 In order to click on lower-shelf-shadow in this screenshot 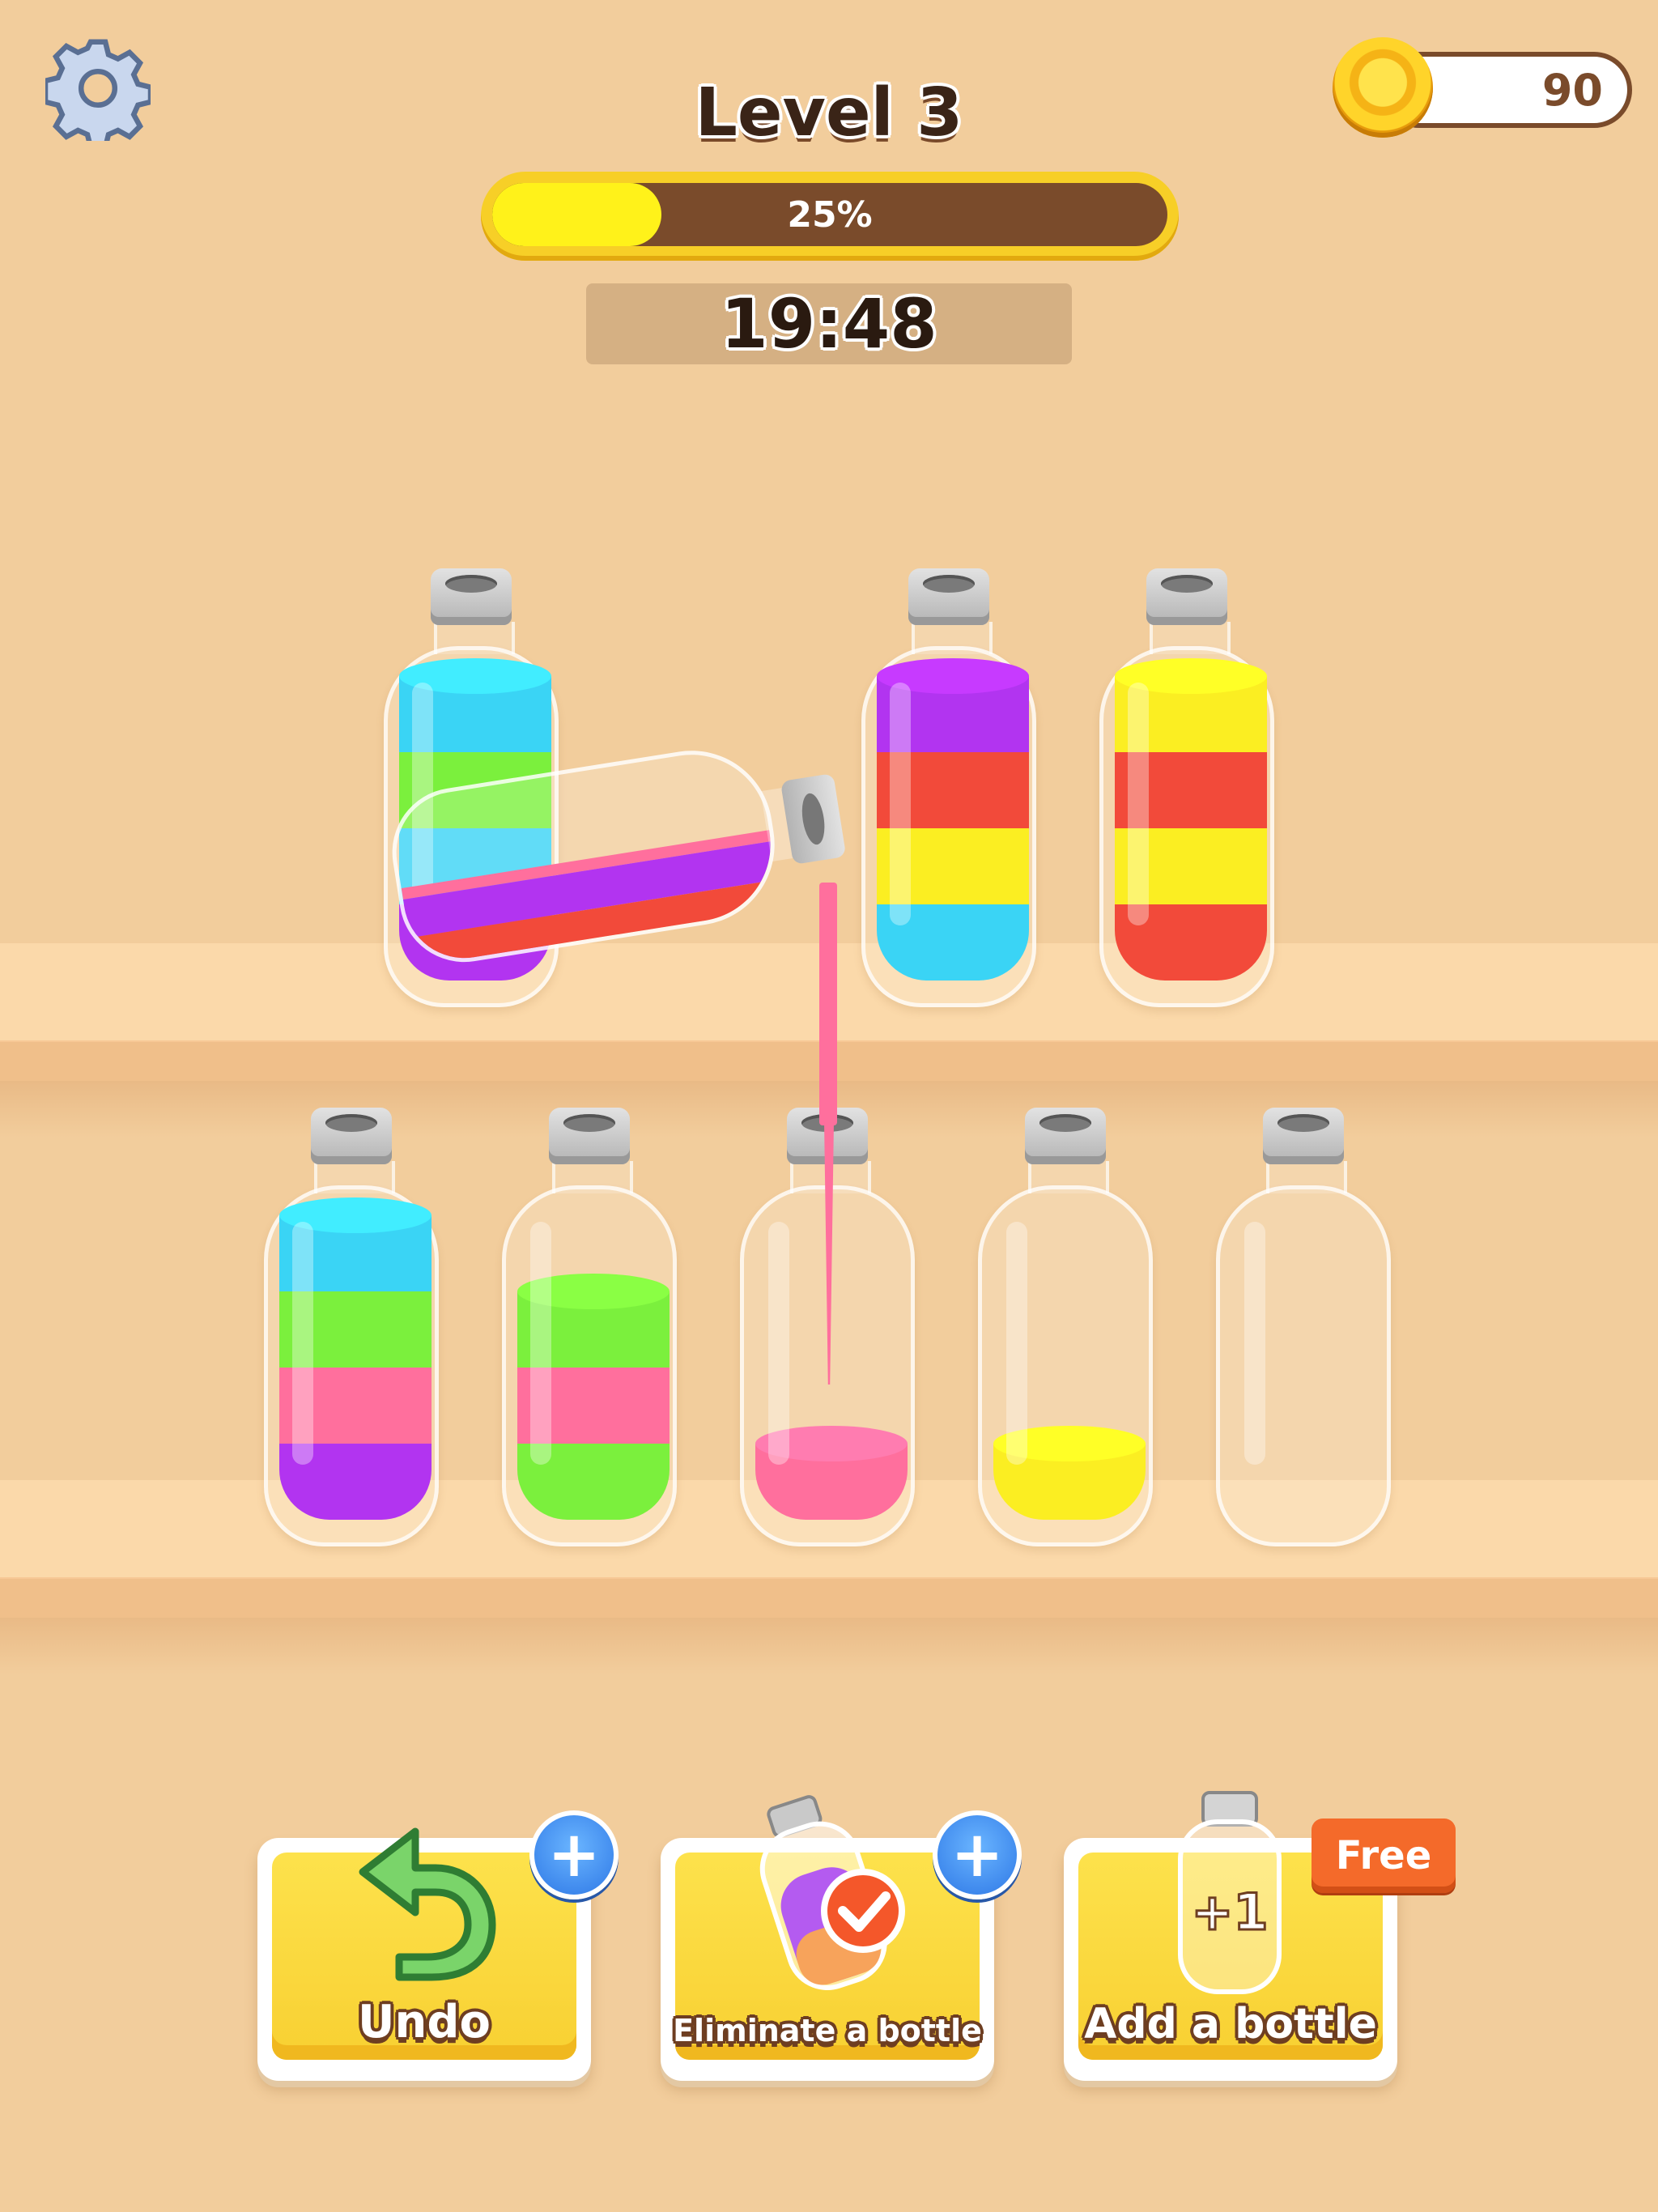, I will do `click(829, 1646)`.